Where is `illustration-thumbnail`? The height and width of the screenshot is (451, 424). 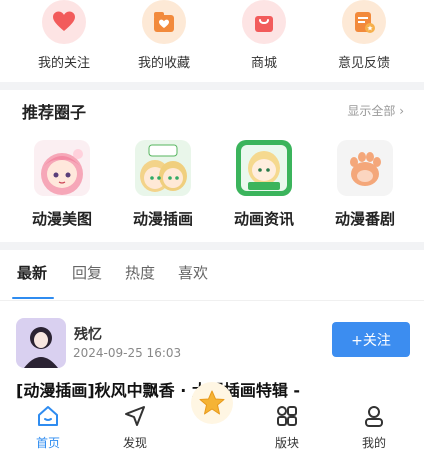 illustration-thumbnail is located at coordinates (163, 168).